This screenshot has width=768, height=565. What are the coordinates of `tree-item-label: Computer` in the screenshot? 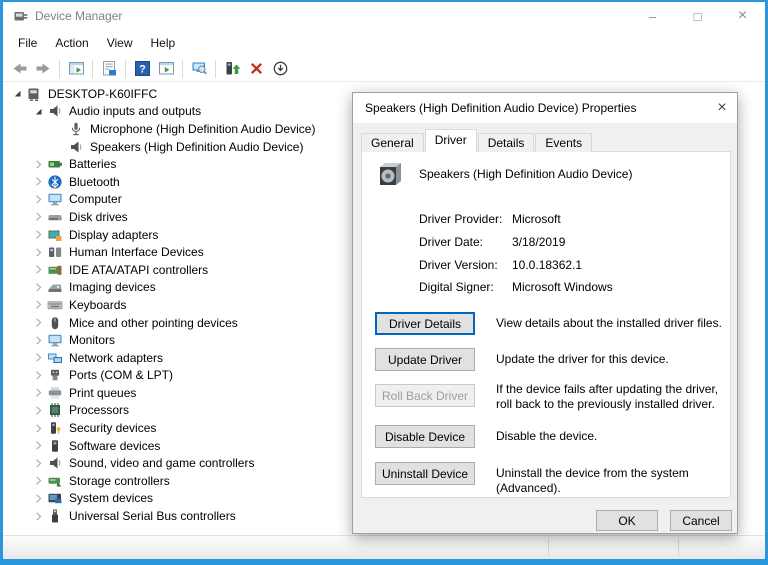 It's located at (95, 199).